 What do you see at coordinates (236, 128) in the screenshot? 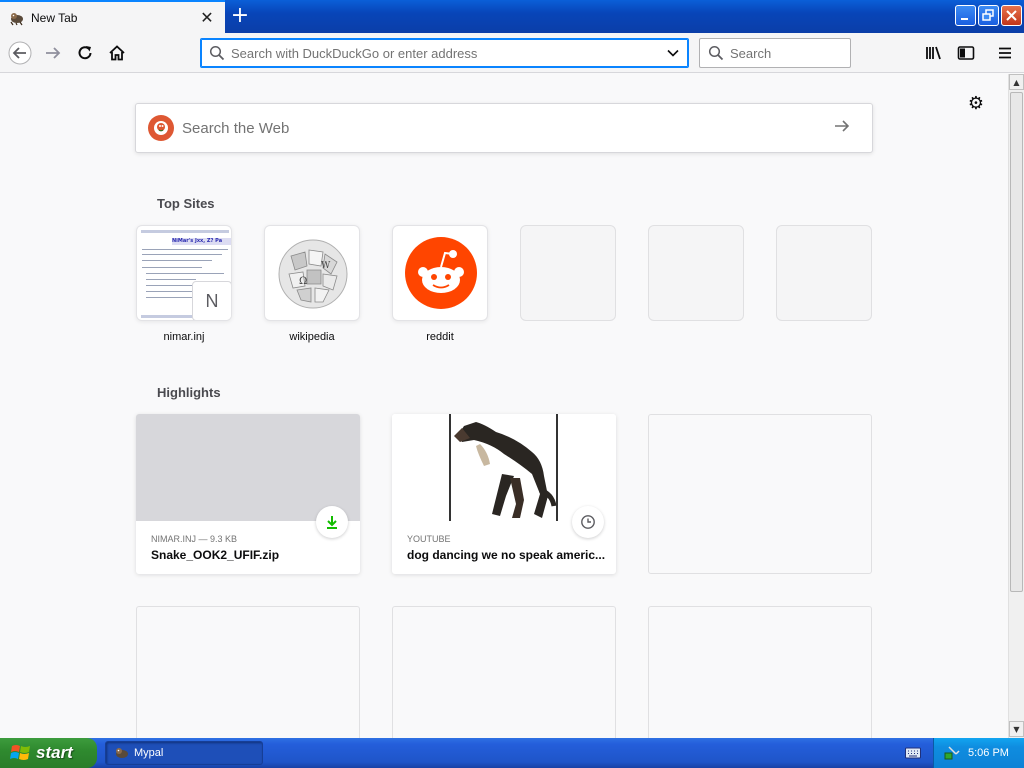
I see `web-search-placeholder: Search the Web` at bounding box center [236, 128].